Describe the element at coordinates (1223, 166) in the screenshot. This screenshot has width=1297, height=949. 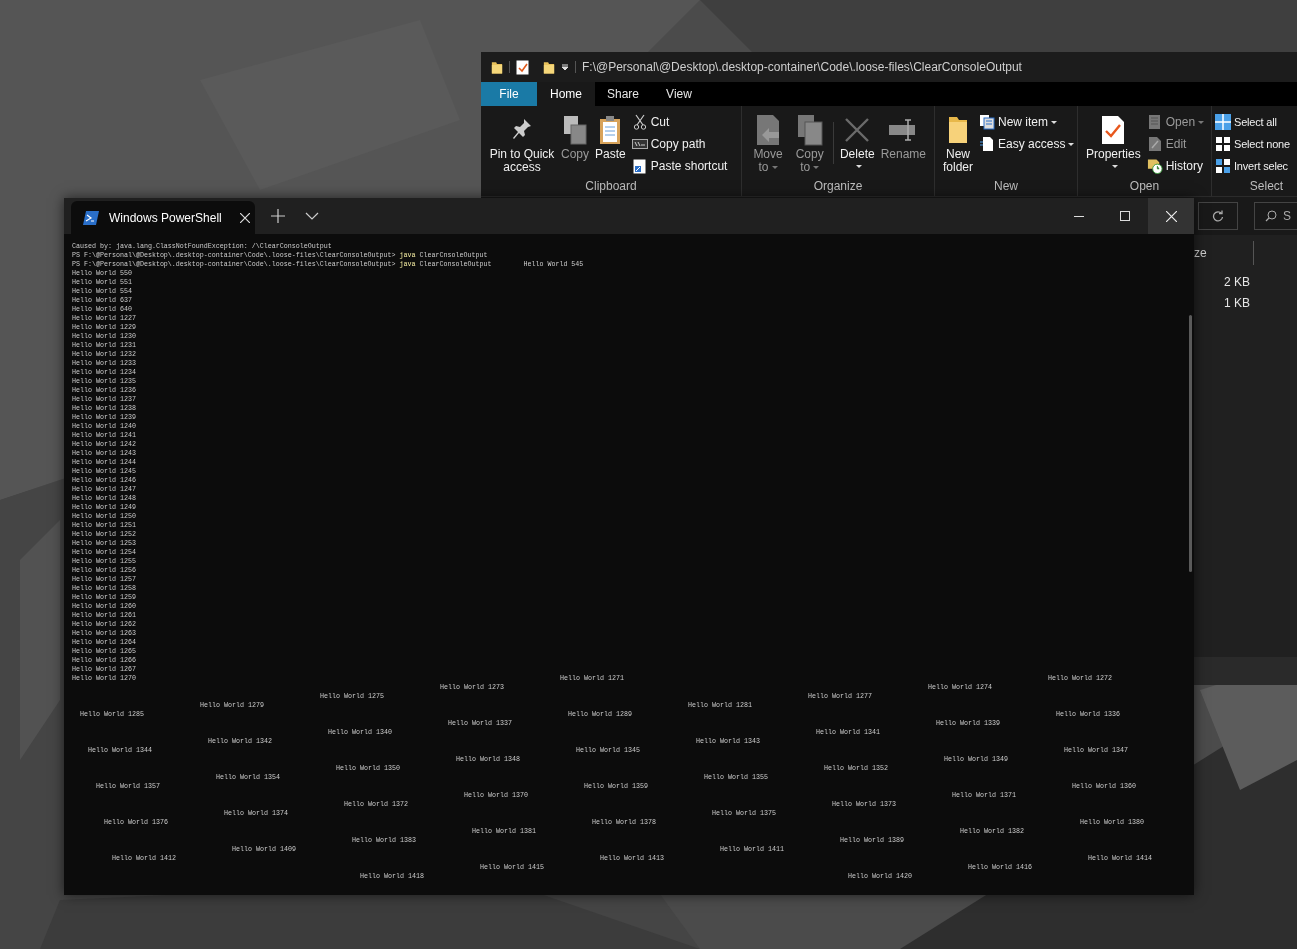
I see `invert-selection-icon` at that location.